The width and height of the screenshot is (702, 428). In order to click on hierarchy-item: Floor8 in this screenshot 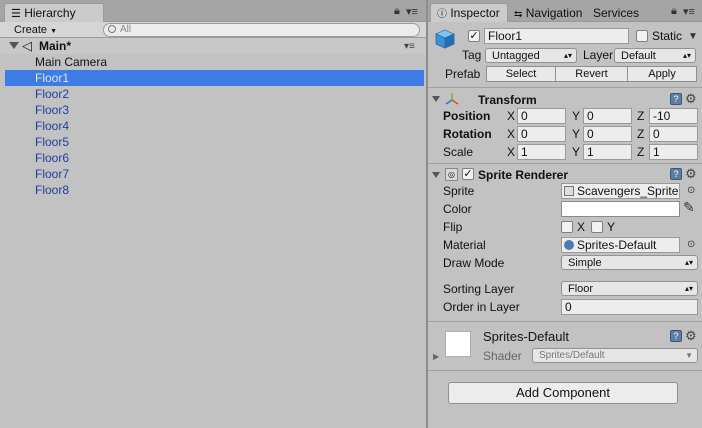, I will do `click(214, 190)`.